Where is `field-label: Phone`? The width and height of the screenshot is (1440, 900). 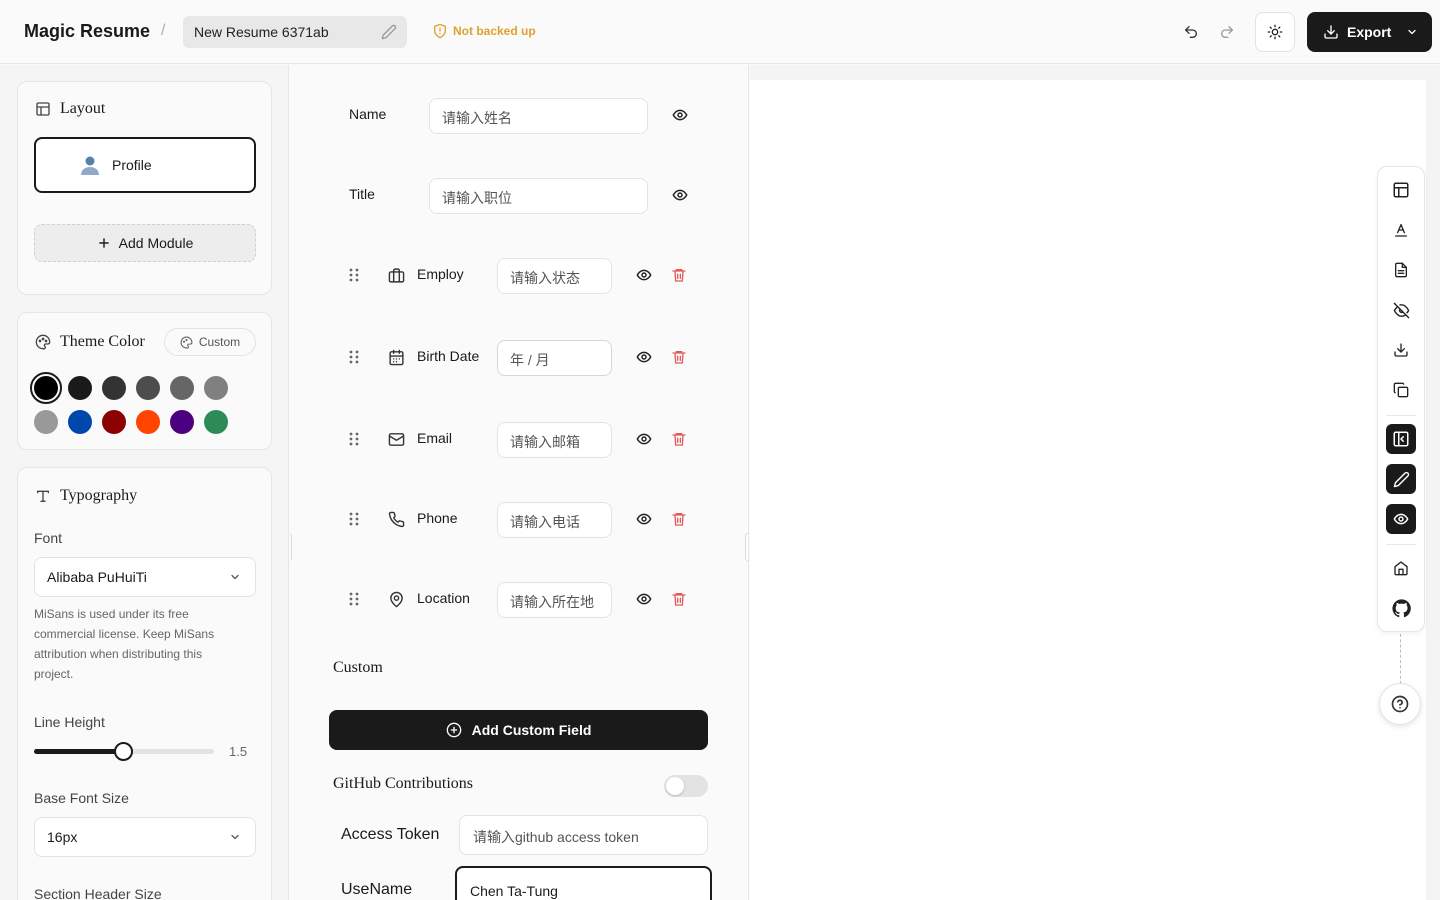 field-label: Phone is located at coordinates (437, 518).